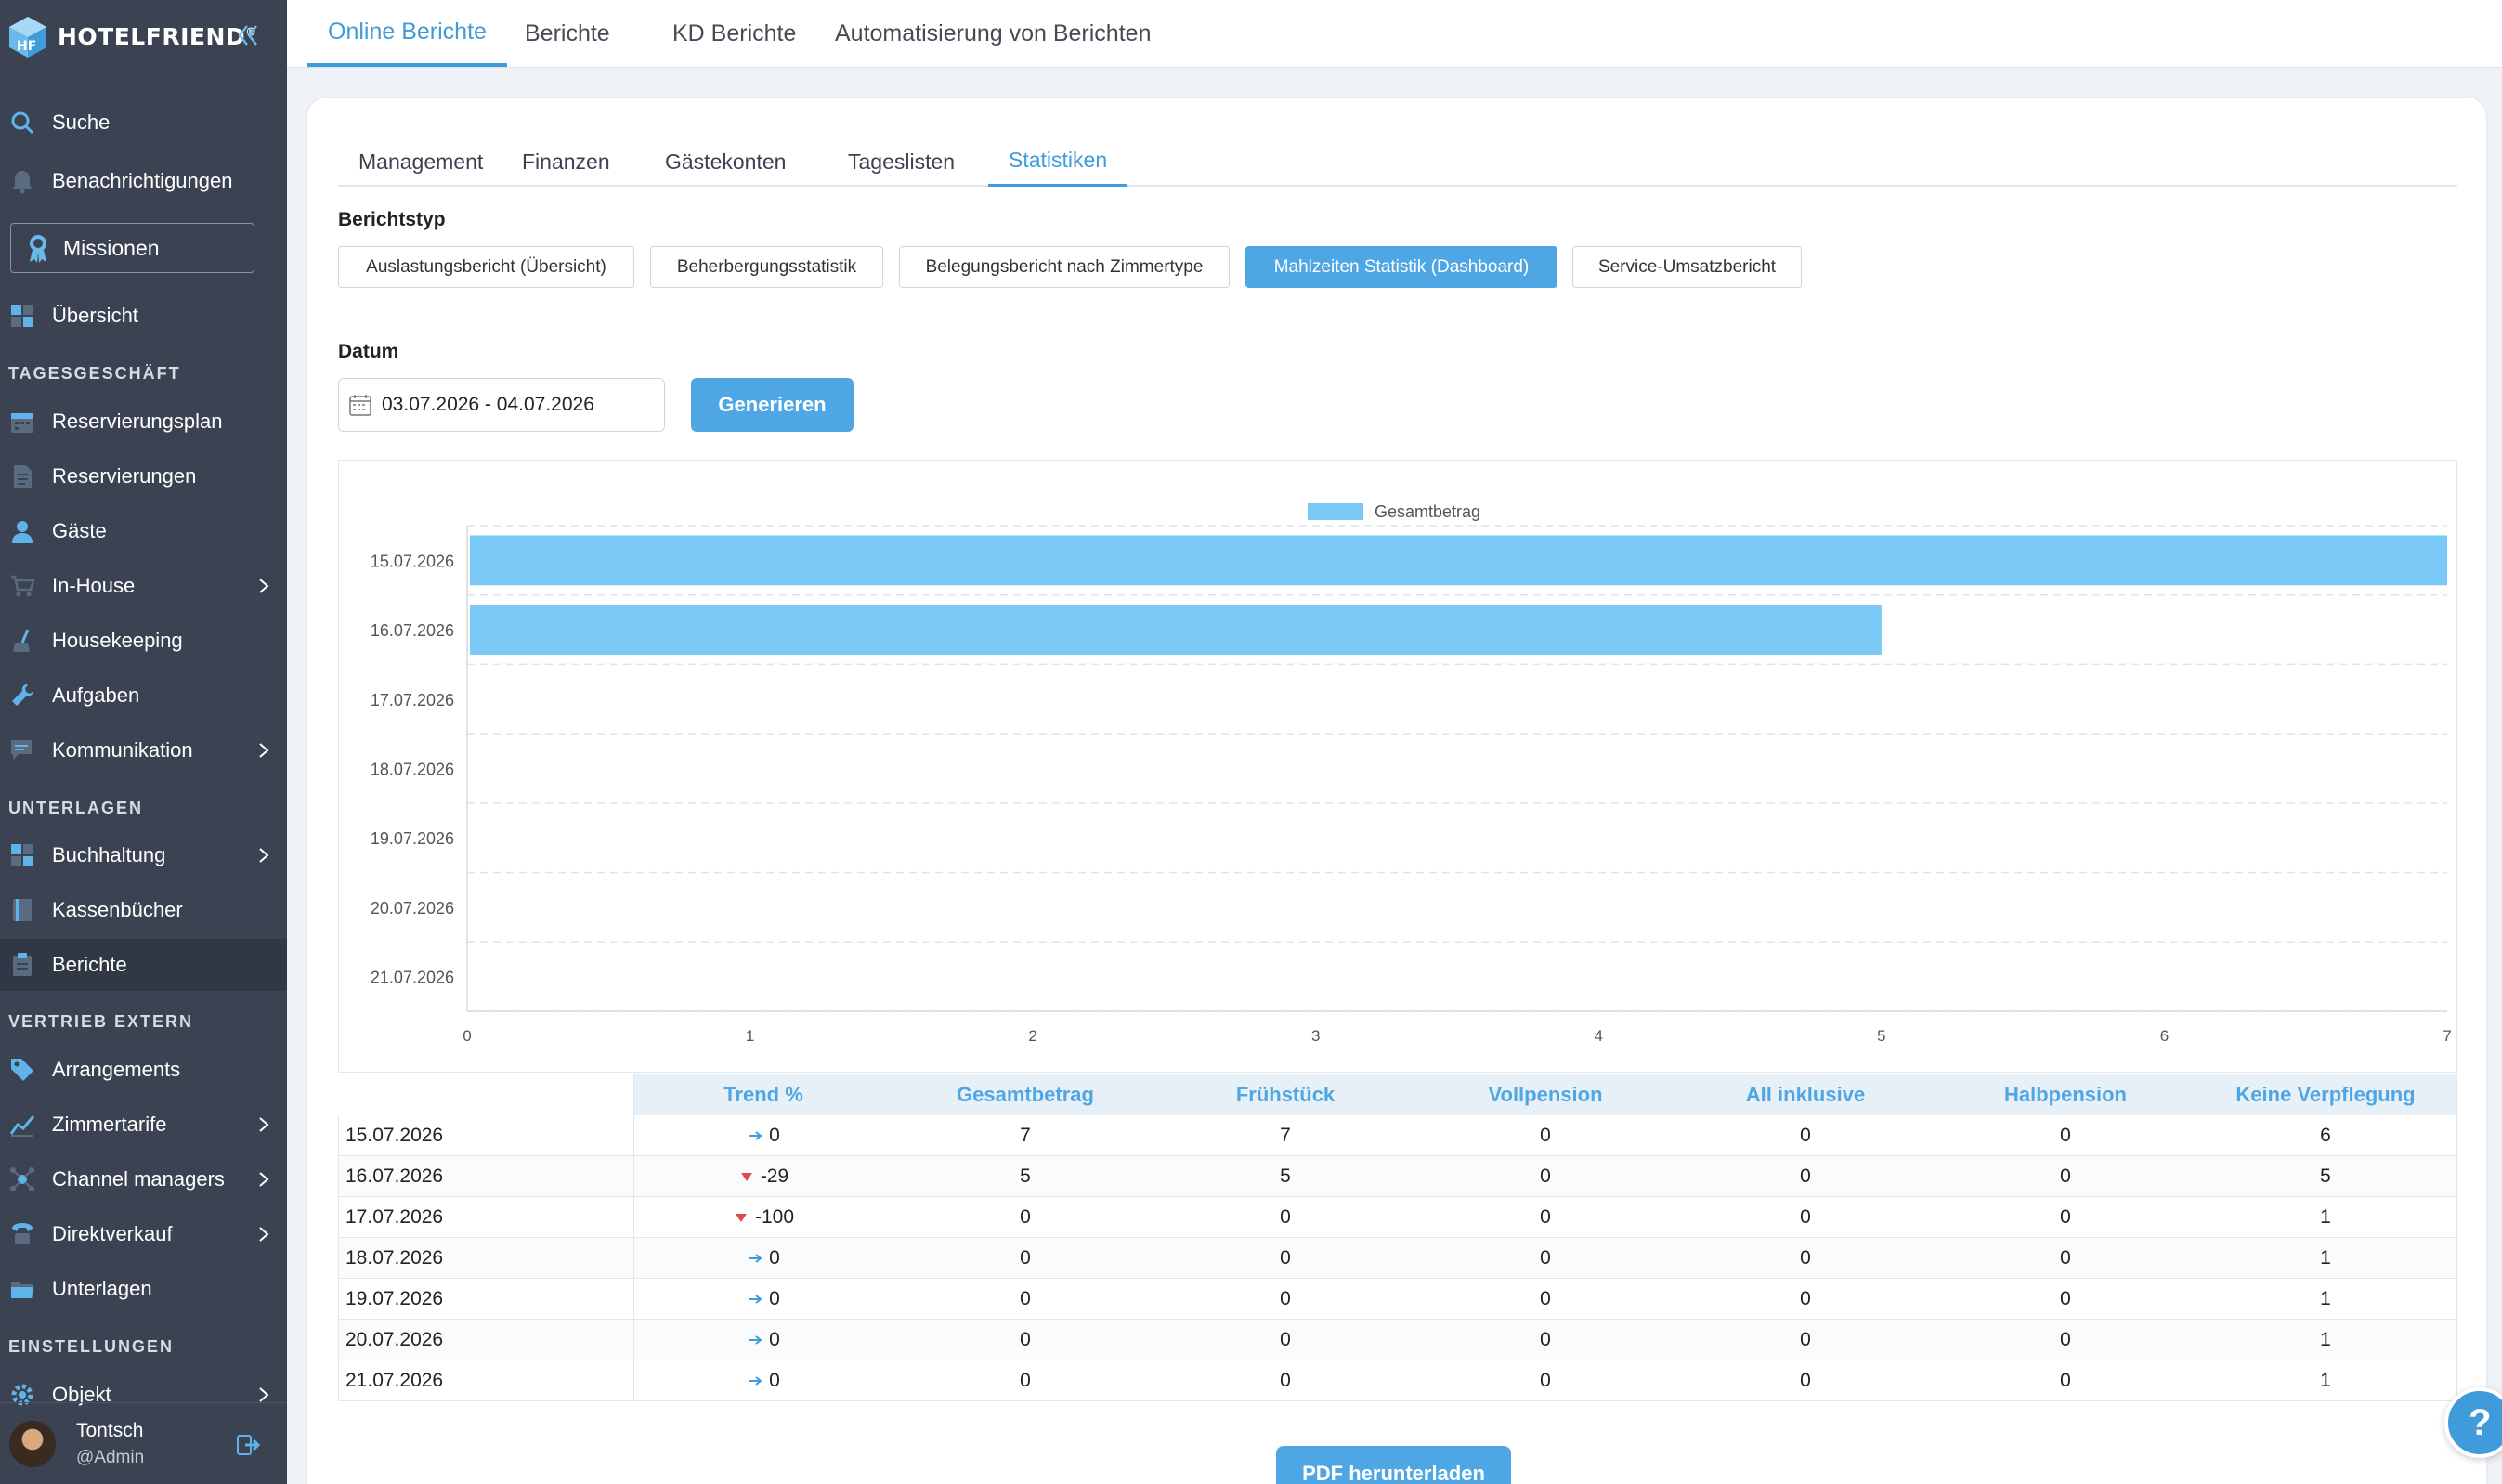 The image size is (2502, 1484). I want to click on sidebar-item-label: Benachrichtigungen, so click(142, 180).